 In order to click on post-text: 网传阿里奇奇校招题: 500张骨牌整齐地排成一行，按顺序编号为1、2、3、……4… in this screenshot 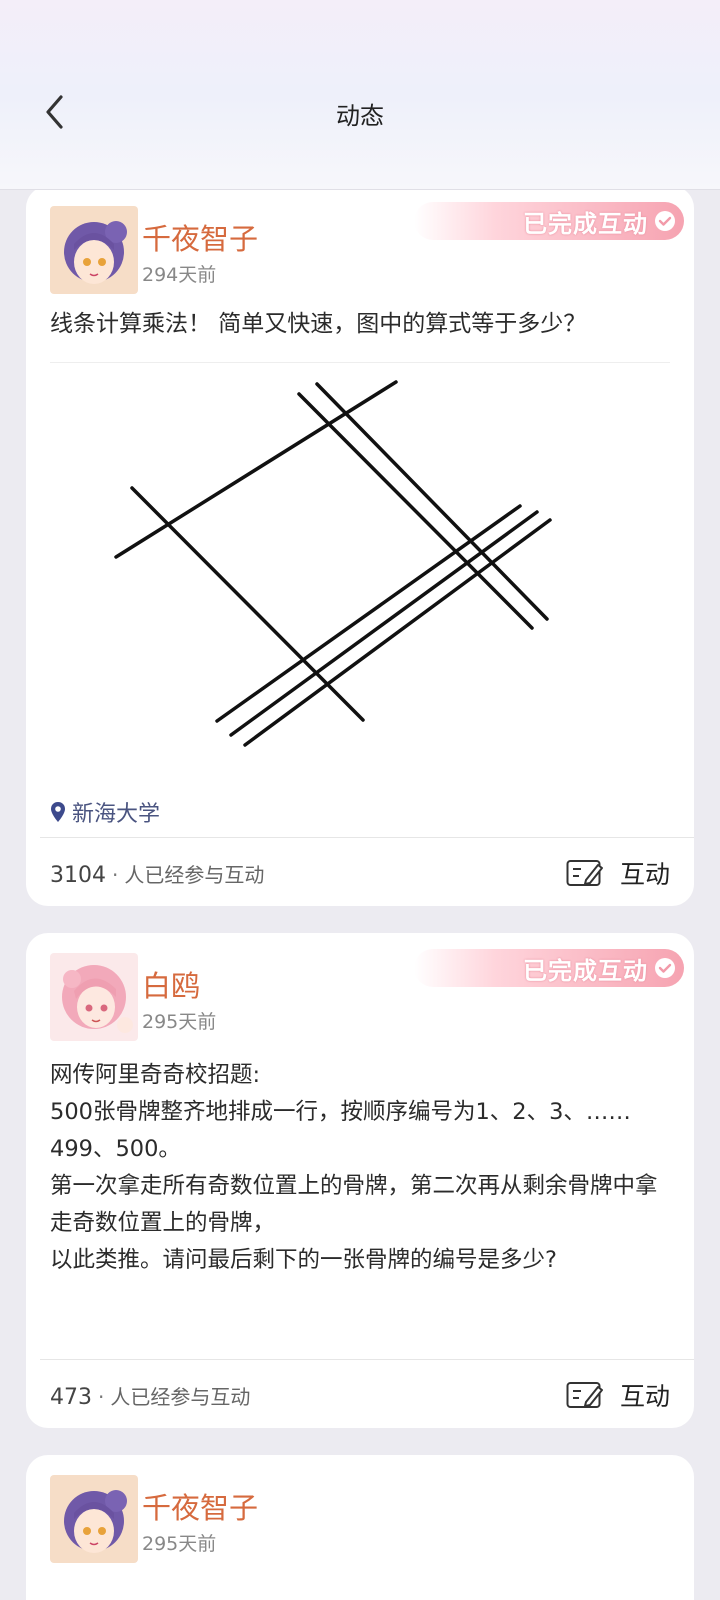, I will do `click(354, 1167)`.